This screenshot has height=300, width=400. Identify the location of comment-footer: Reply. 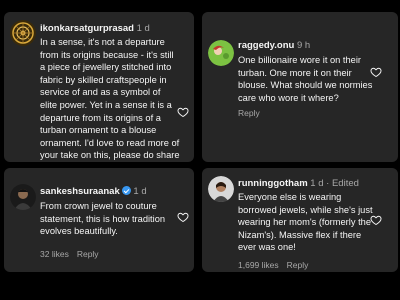
(249, 113).